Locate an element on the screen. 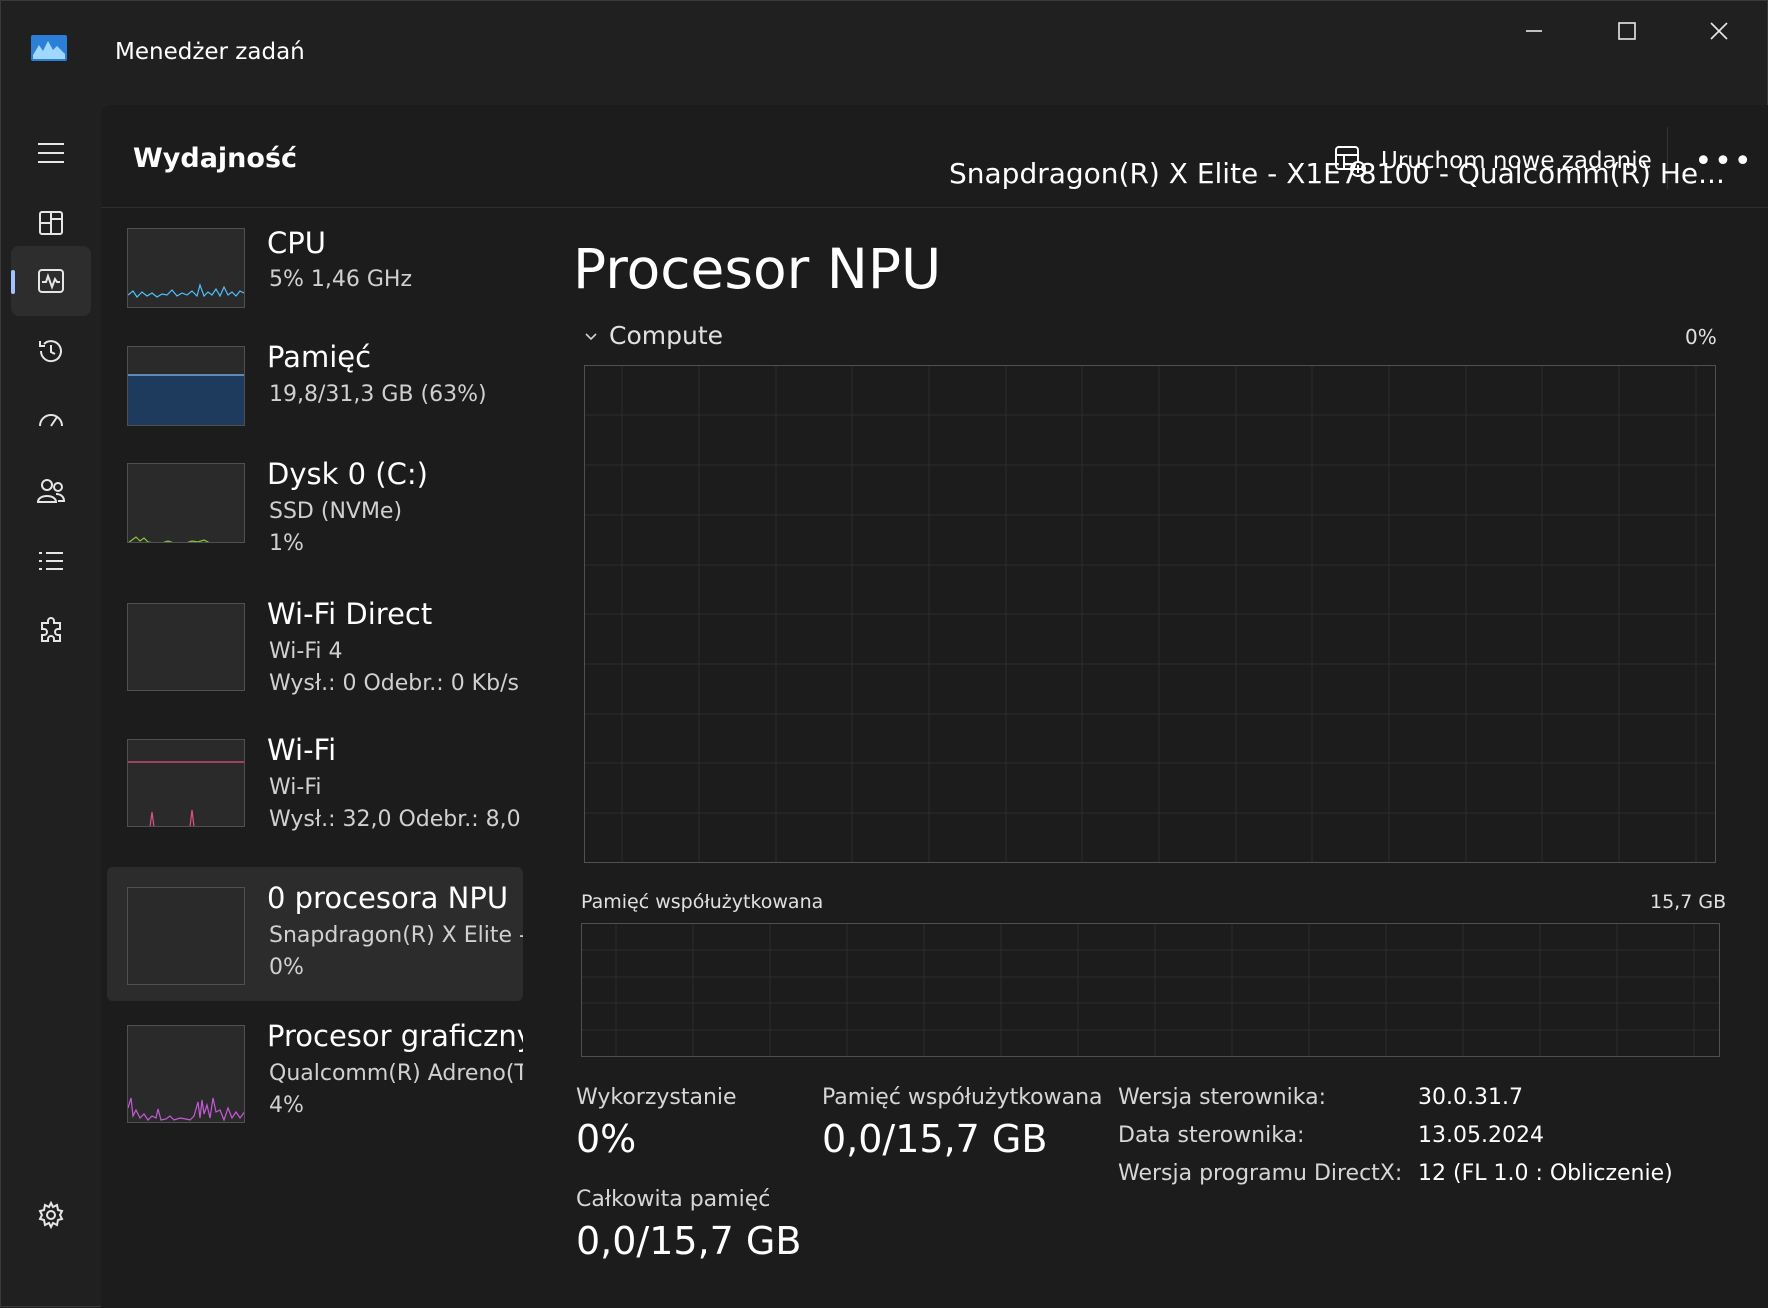 The image size is (1768, 1308). app-title: Menedżer zadań is located at coordinates (210, 52).